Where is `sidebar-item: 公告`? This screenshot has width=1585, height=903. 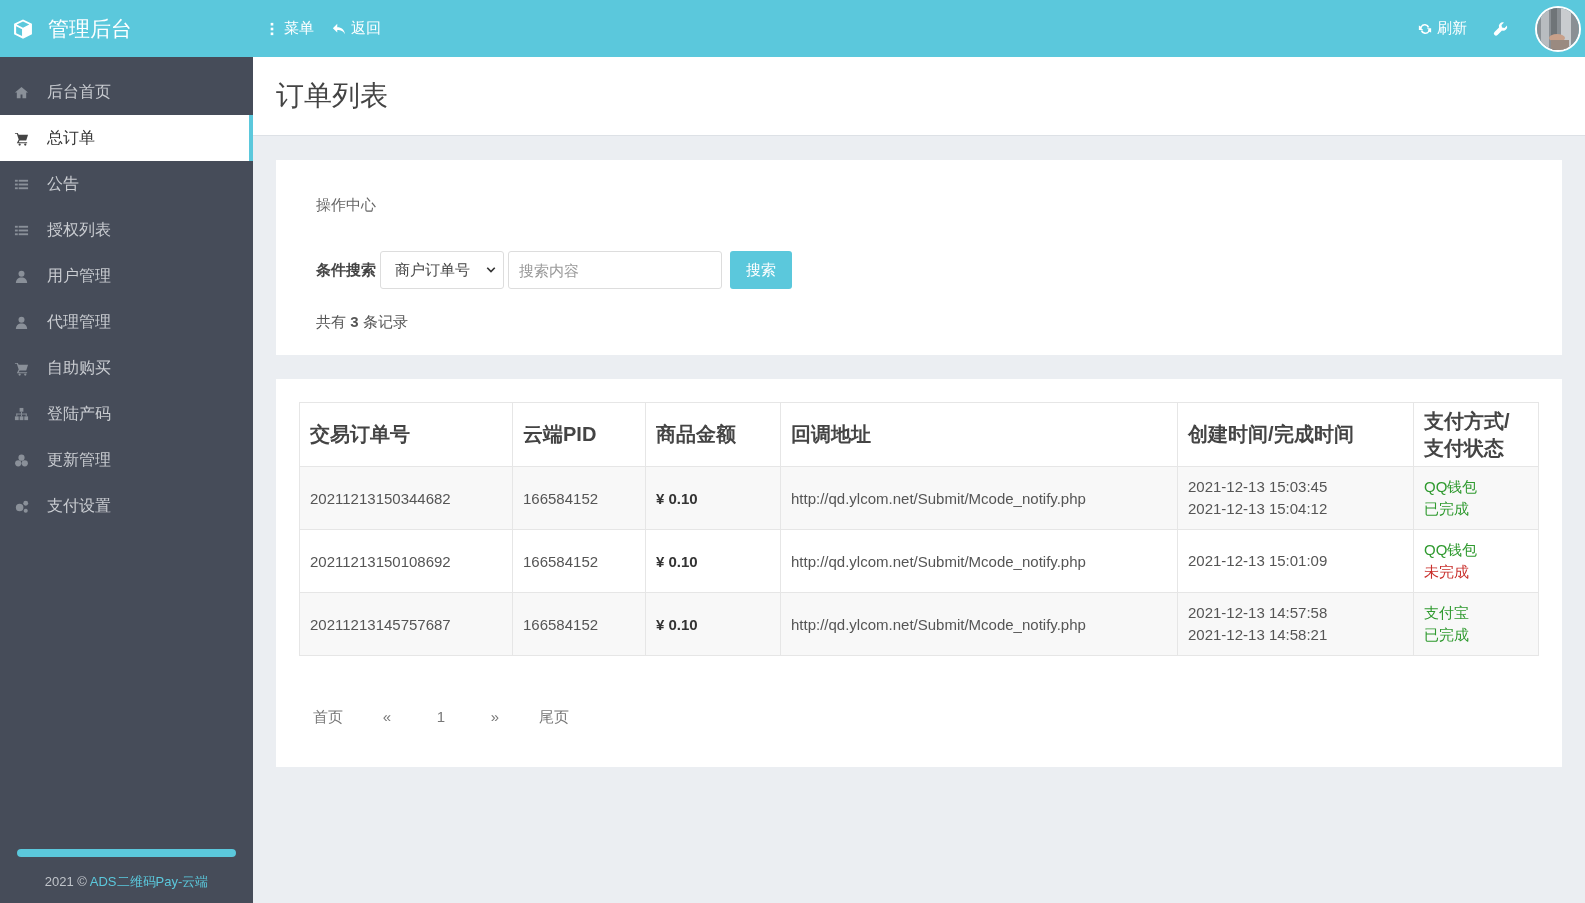
sidebar-item: 公告 is located at coordinates (126, 184).